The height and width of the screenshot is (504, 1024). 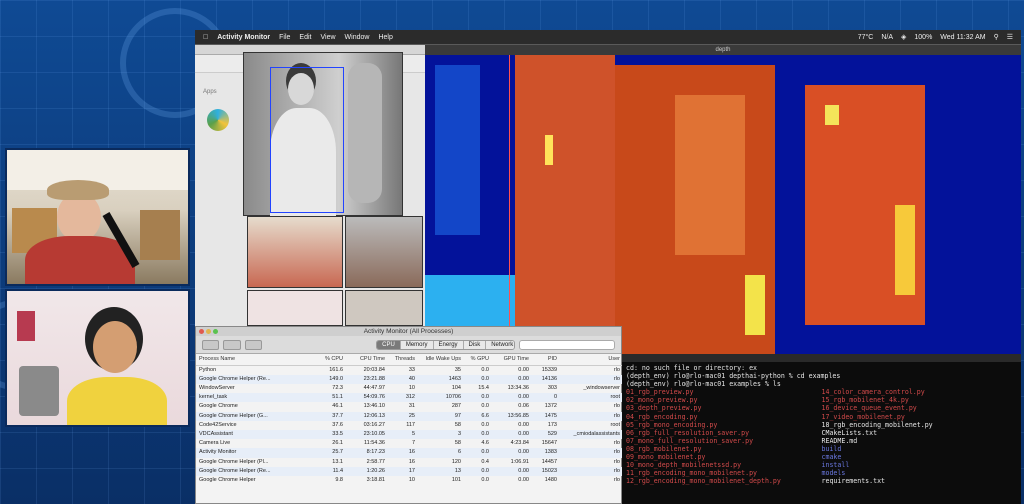 I want to click on file-entry: 01_rgb_preview.py, so click(x=660, y=392).